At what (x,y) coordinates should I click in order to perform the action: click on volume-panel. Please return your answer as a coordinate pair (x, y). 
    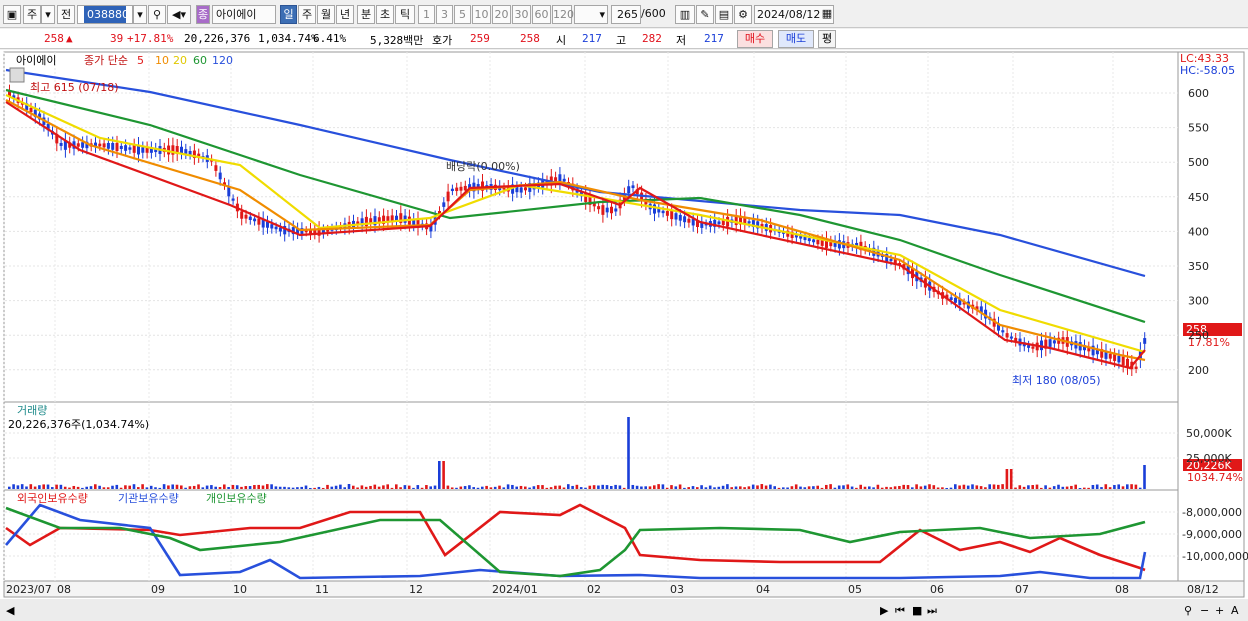
    Looking at the image, I should click on (591, 446).